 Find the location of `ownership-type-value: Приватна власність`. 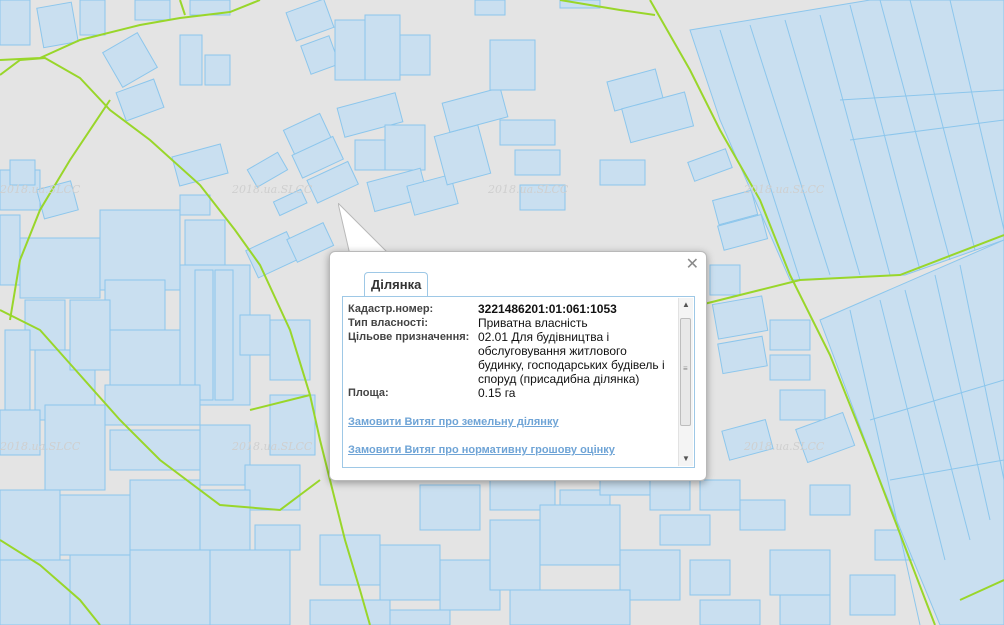

ownership-type-value: Приватна власність is located at coordinates (533, 323).